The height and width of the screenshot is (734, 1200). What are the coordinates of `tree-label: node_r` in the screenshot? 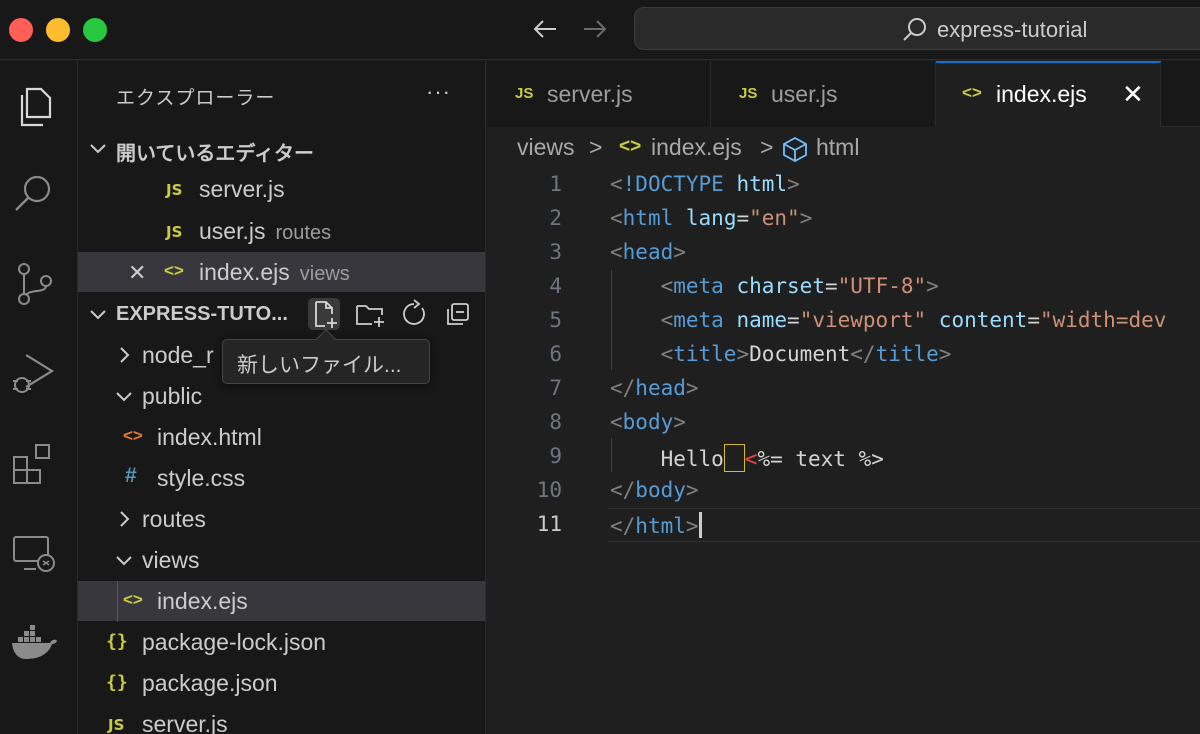 It's located at (178, 355).